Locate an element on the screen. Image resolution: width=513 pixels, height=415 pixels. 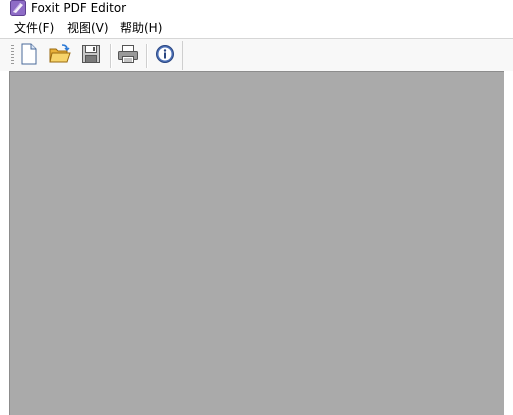
foxit-app-icon is located at coordinates (18, 8).